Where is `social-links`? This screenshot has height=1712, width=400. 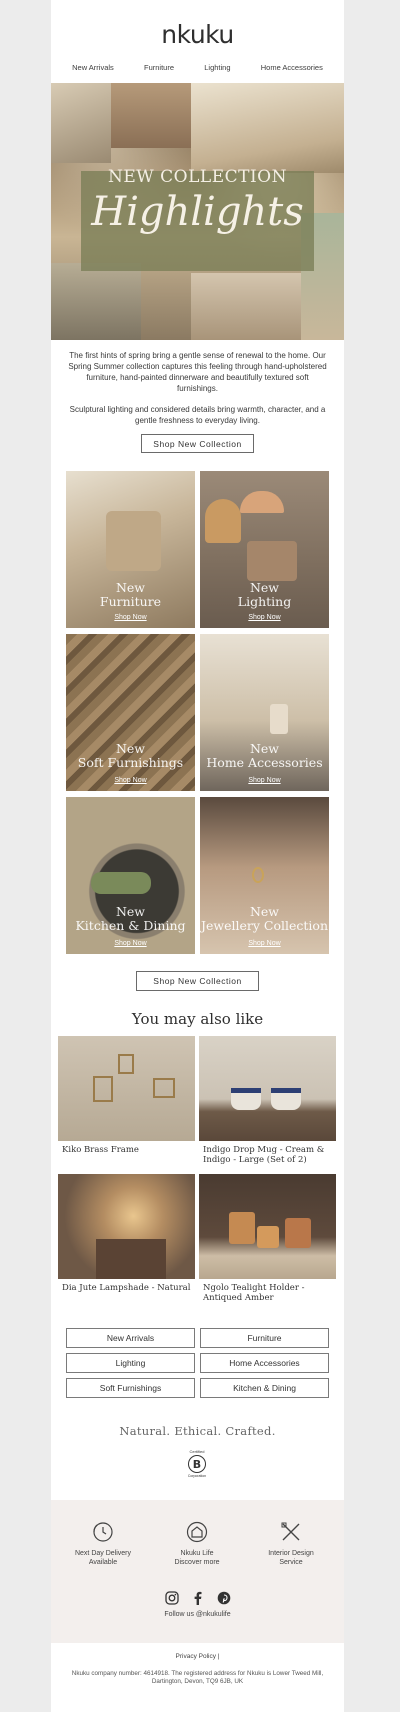
social-links is located at coordinates (197, 1598).